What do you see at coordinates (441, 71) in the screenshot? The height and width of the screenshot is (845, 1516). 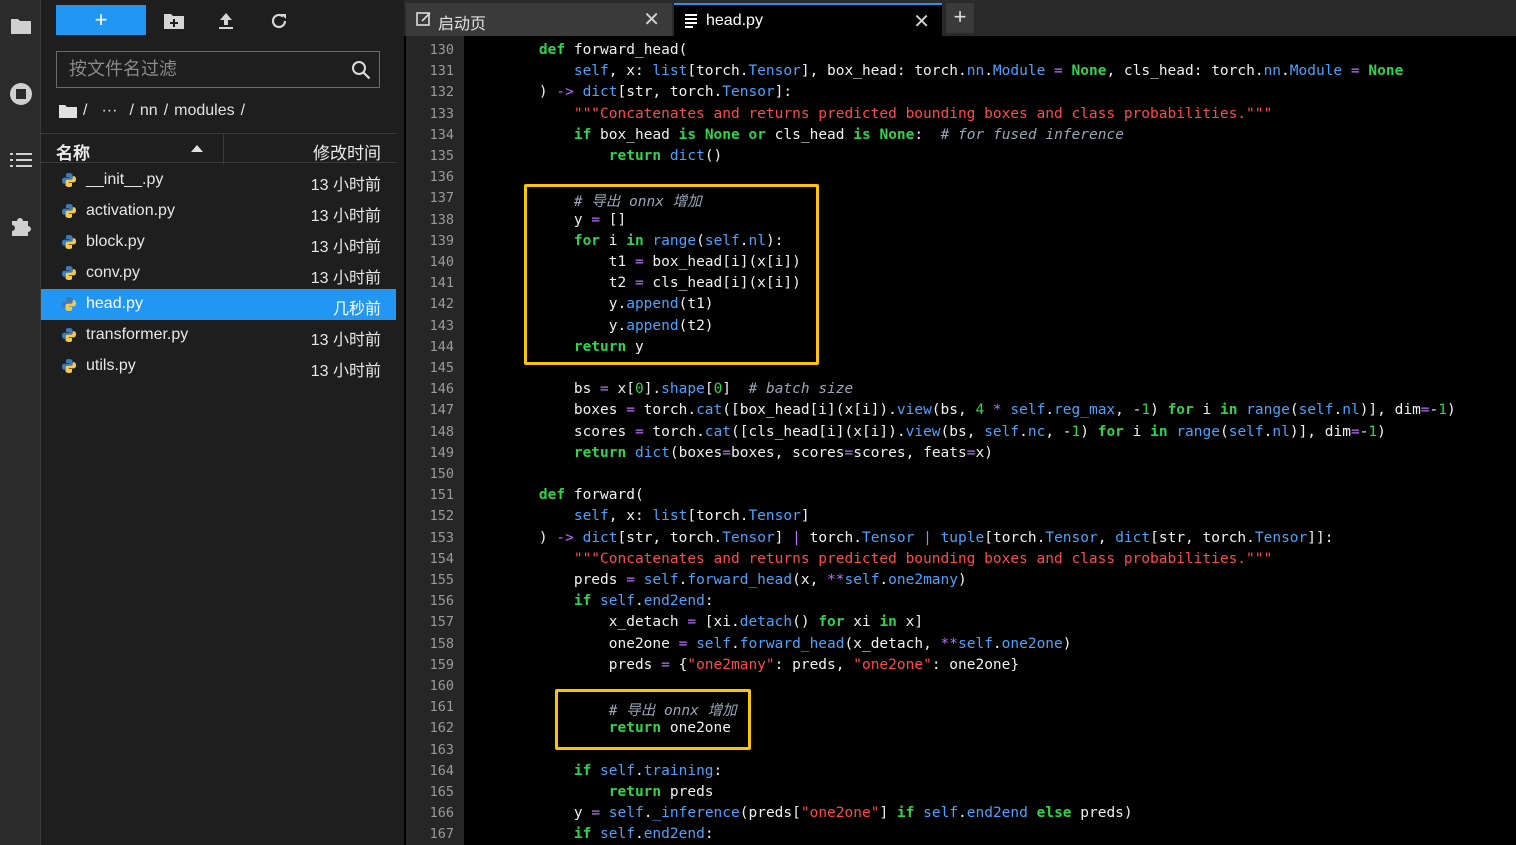 I see `line-number: 131` at bounding box center [441, 71].